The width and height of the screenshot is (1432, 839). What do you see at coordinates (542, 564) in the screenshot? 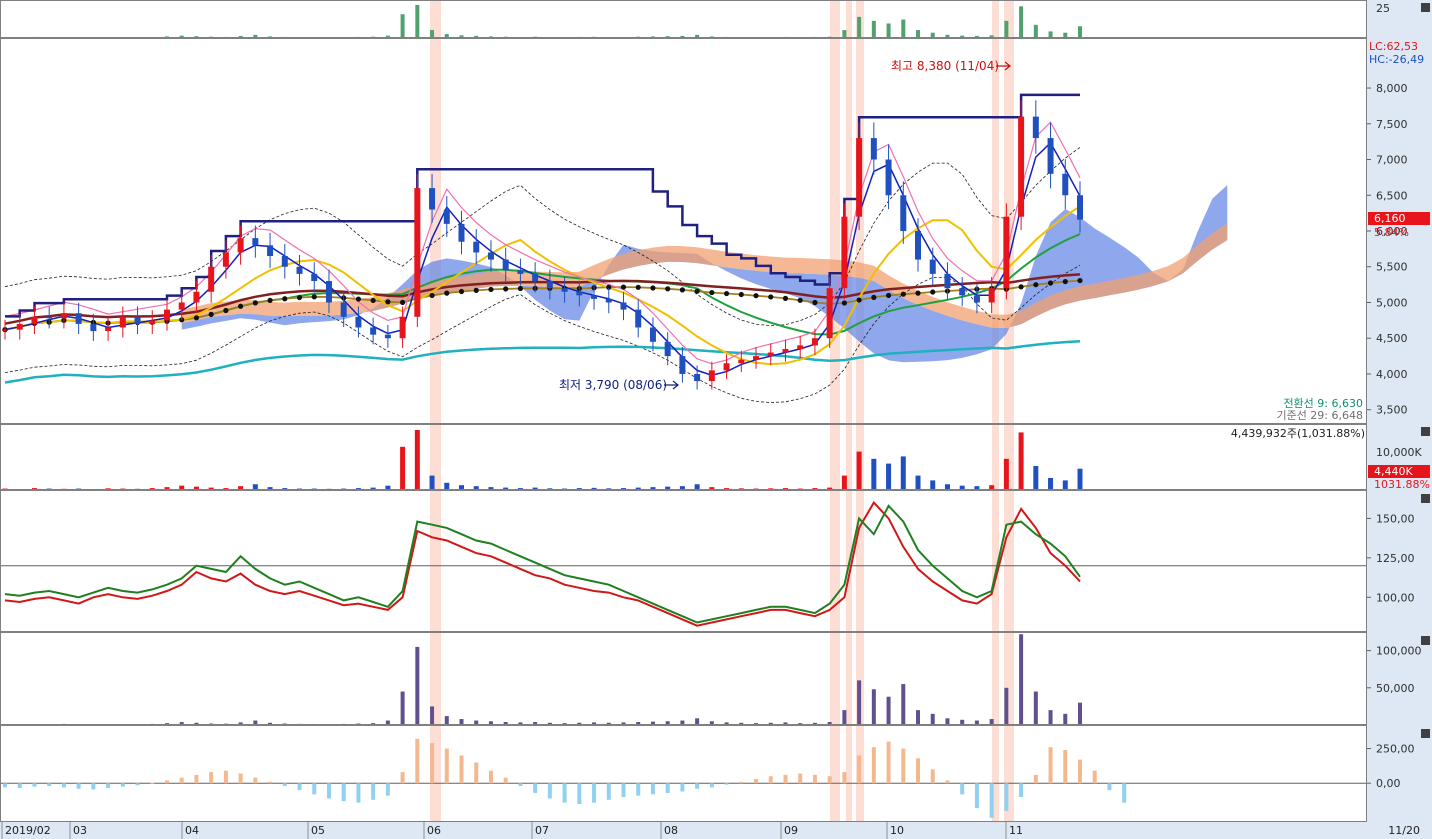
I see `indicator-series-line` at bounding box center [542, 564].